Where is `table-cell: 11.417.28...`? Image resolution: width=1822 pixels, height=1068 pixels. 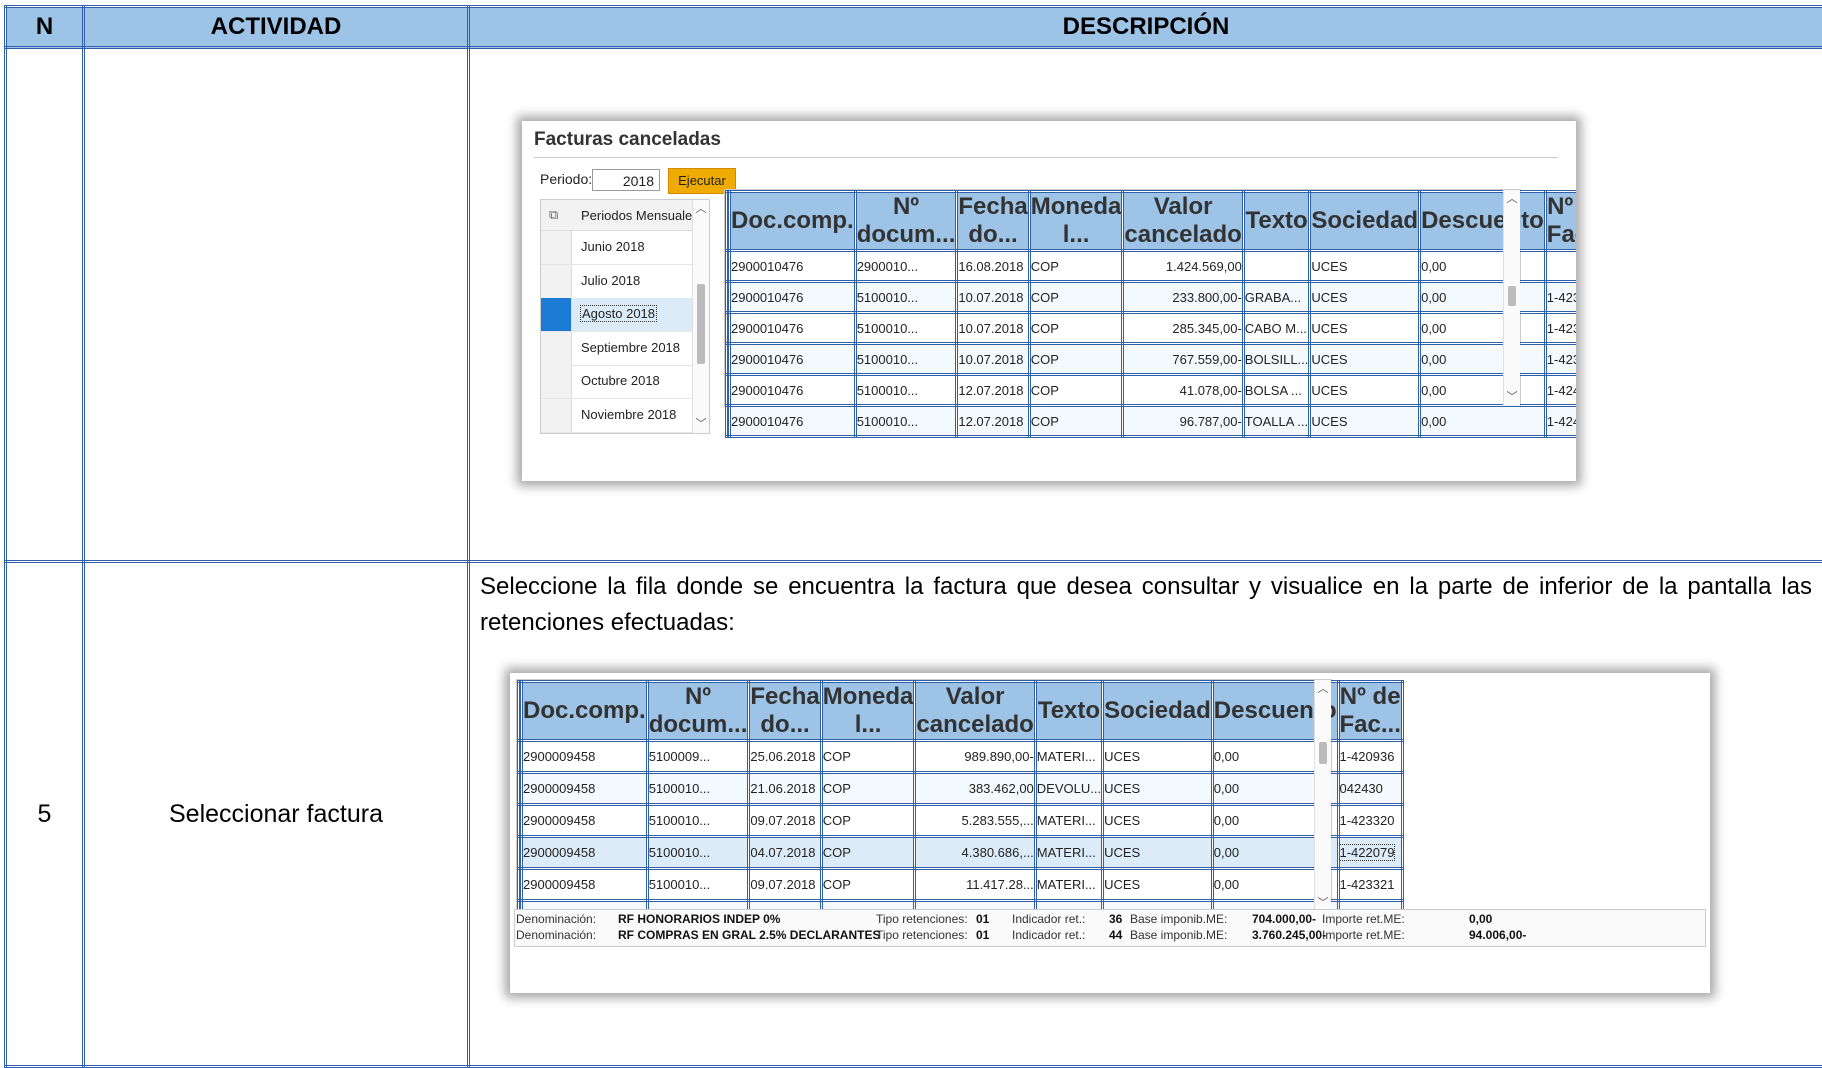 table-cell: 11.417.28... is located at coordinates (975, 885).